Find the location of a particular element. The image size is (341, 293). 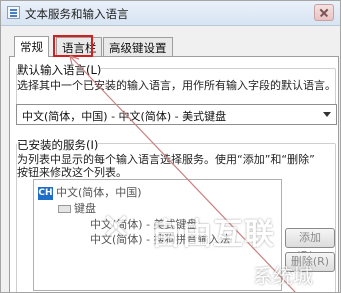

tree-language-label: 中文(简体，中国) is located at coordinates (99, 192).